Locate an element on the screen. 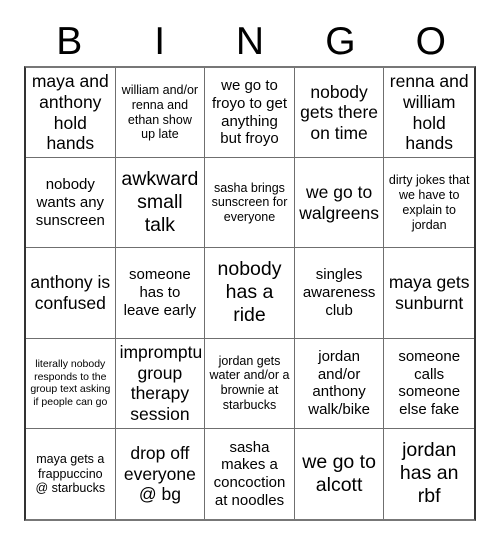  bingo-header: B I N G O is located at coordinates (250, 42).